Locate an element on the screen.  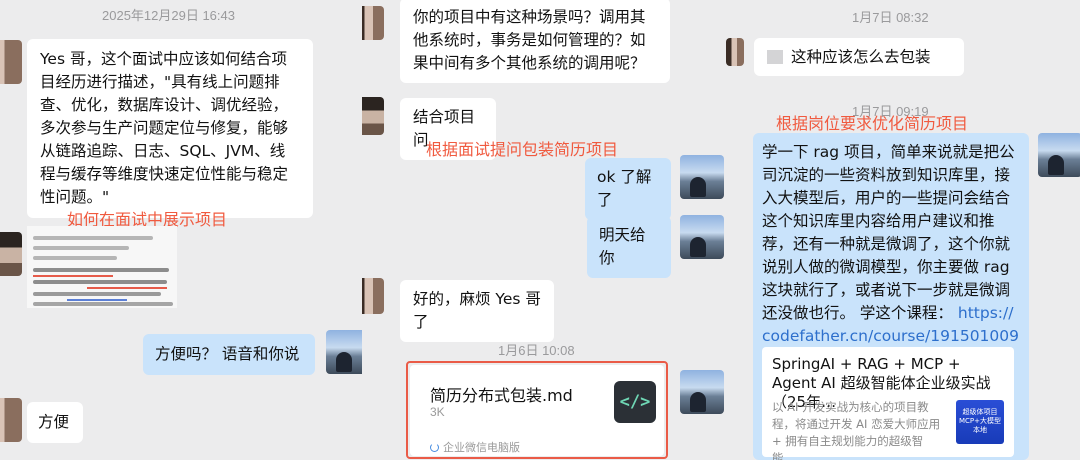
message-bubble: 好的，麻烦 Yes 哥了 is located at coordinates (477, 311).